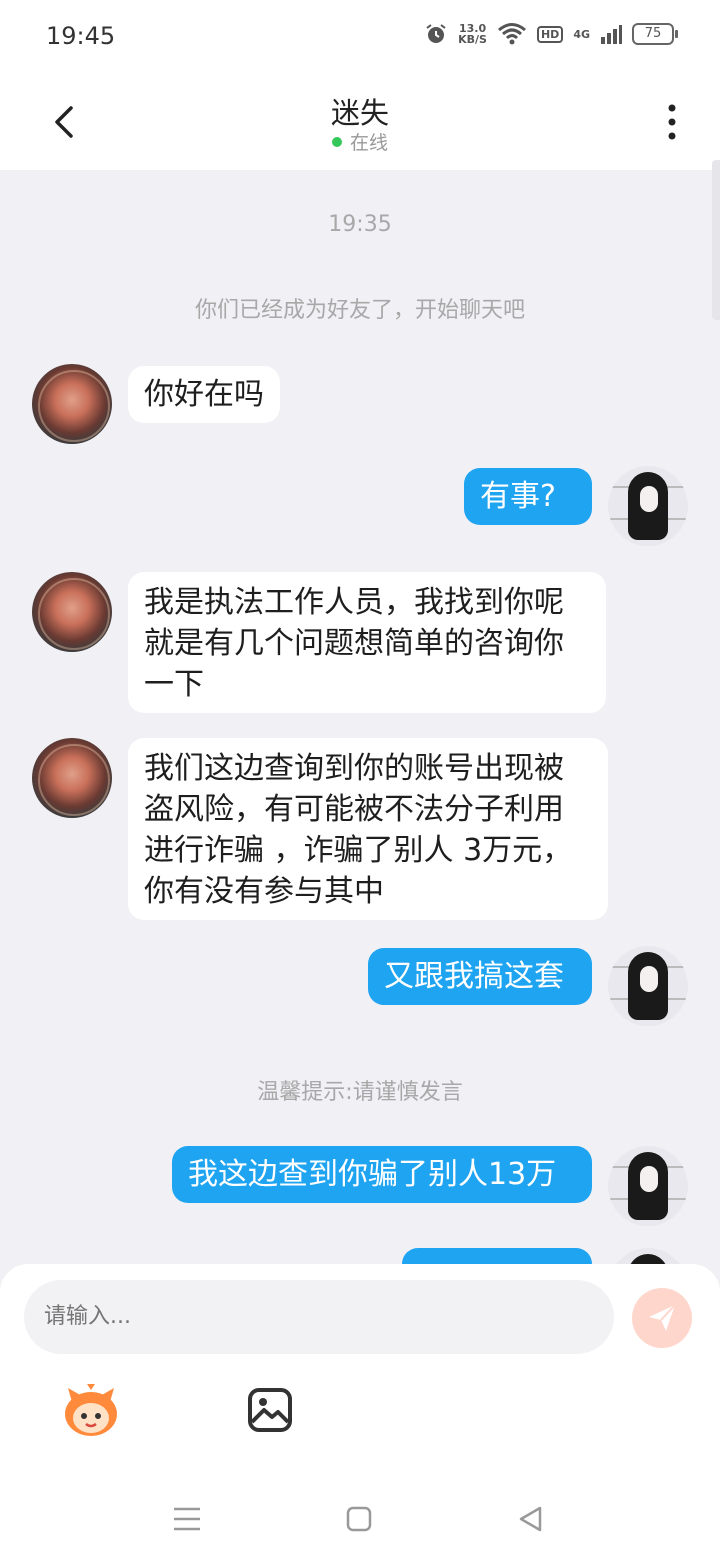  I want to click on hd-badge: HD, so click(550, 34).